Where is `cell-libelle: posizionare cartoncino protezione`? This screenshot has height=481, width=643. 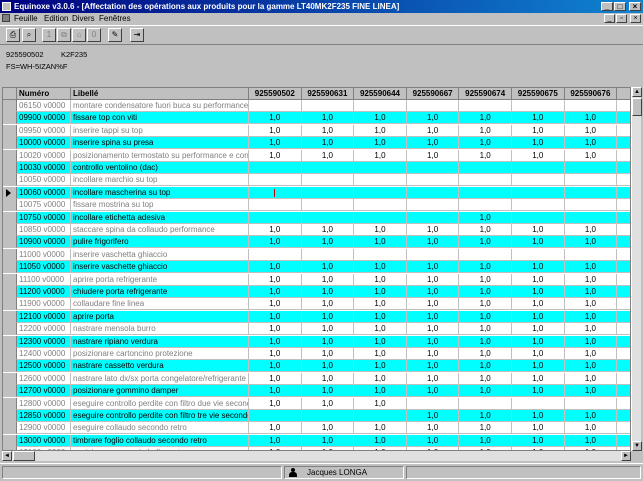 cell-libelle: posizionare cartoncino protezione is located at coordinates (160, 354).